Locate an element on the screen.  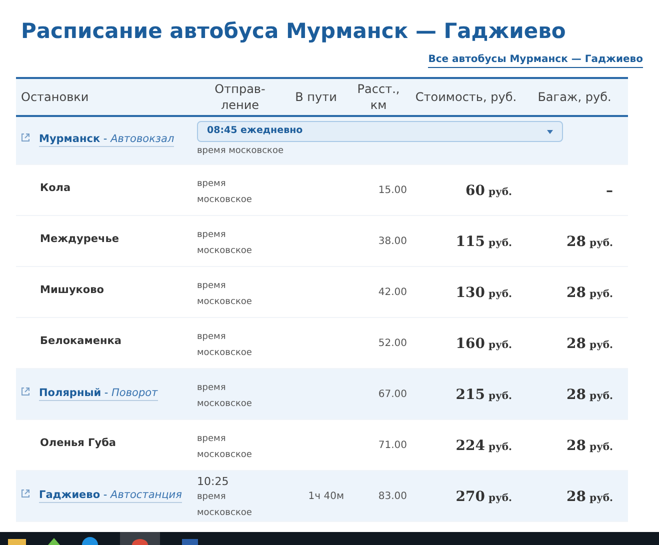
distance-value: 67.00 is located at coordinates (392, 395).